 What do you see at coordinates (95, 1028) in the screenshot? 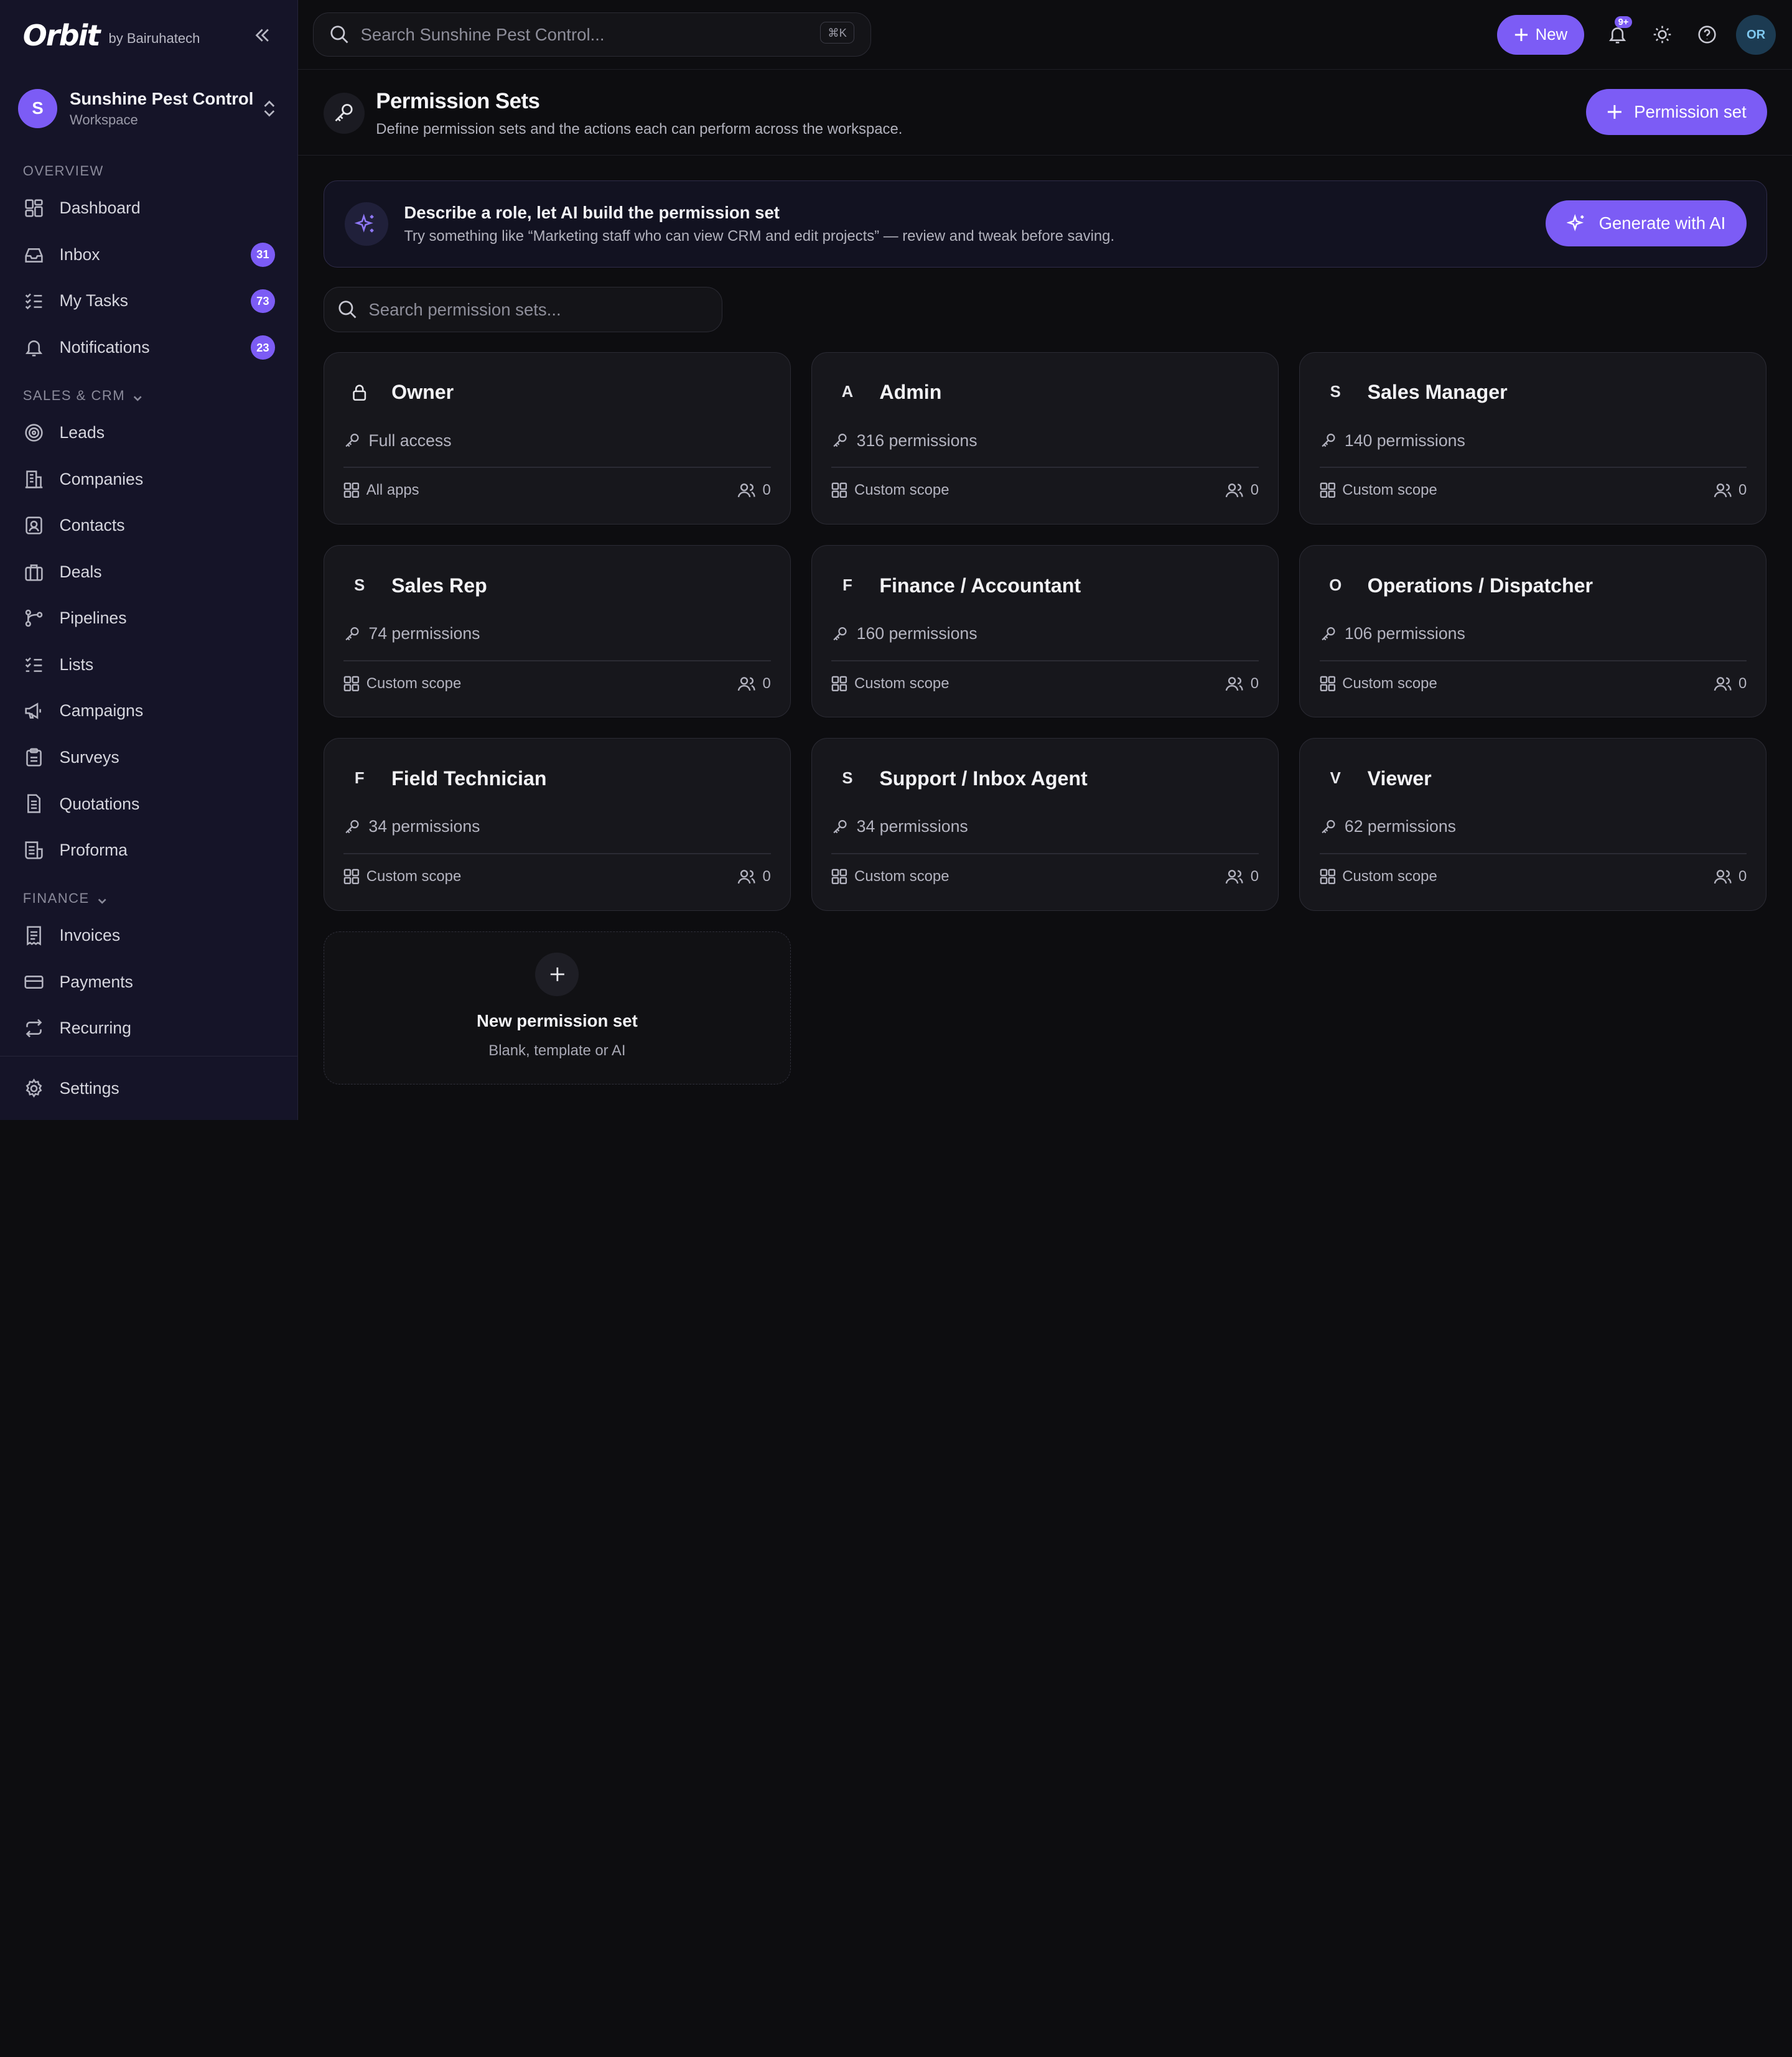
I see `sidebar-item-label: Recurring` at bounding box center [95, 1028].